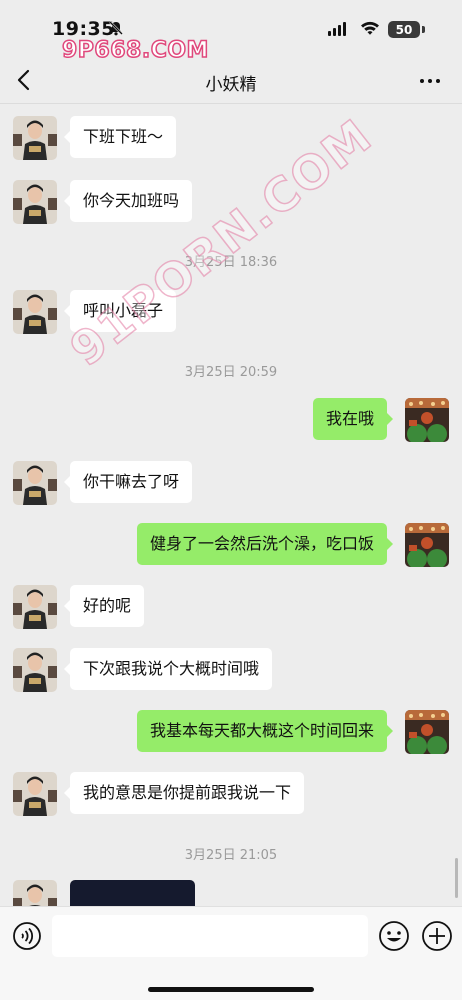 The height and width of the screenshot is (1000, 462). What do you see at coordinates (265, 731) in the screenshot?
I see `sent-message: 我基本每天都大概这个时间回来` at bounding box center [265, 731].